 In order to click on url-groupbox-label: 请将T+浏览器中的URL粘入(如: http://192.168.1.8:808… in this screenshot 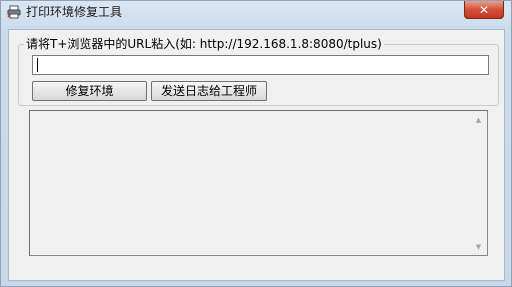, I will do `click(204, 44)`.